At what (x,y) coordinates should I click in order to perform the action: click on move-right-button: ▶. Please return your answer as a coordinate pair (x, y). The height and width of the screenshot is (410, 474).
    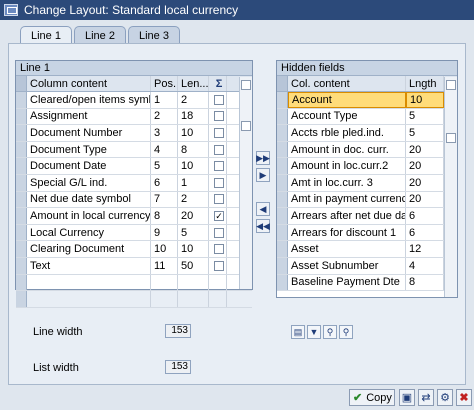
    Looking at the image, I should click on (263, 175).